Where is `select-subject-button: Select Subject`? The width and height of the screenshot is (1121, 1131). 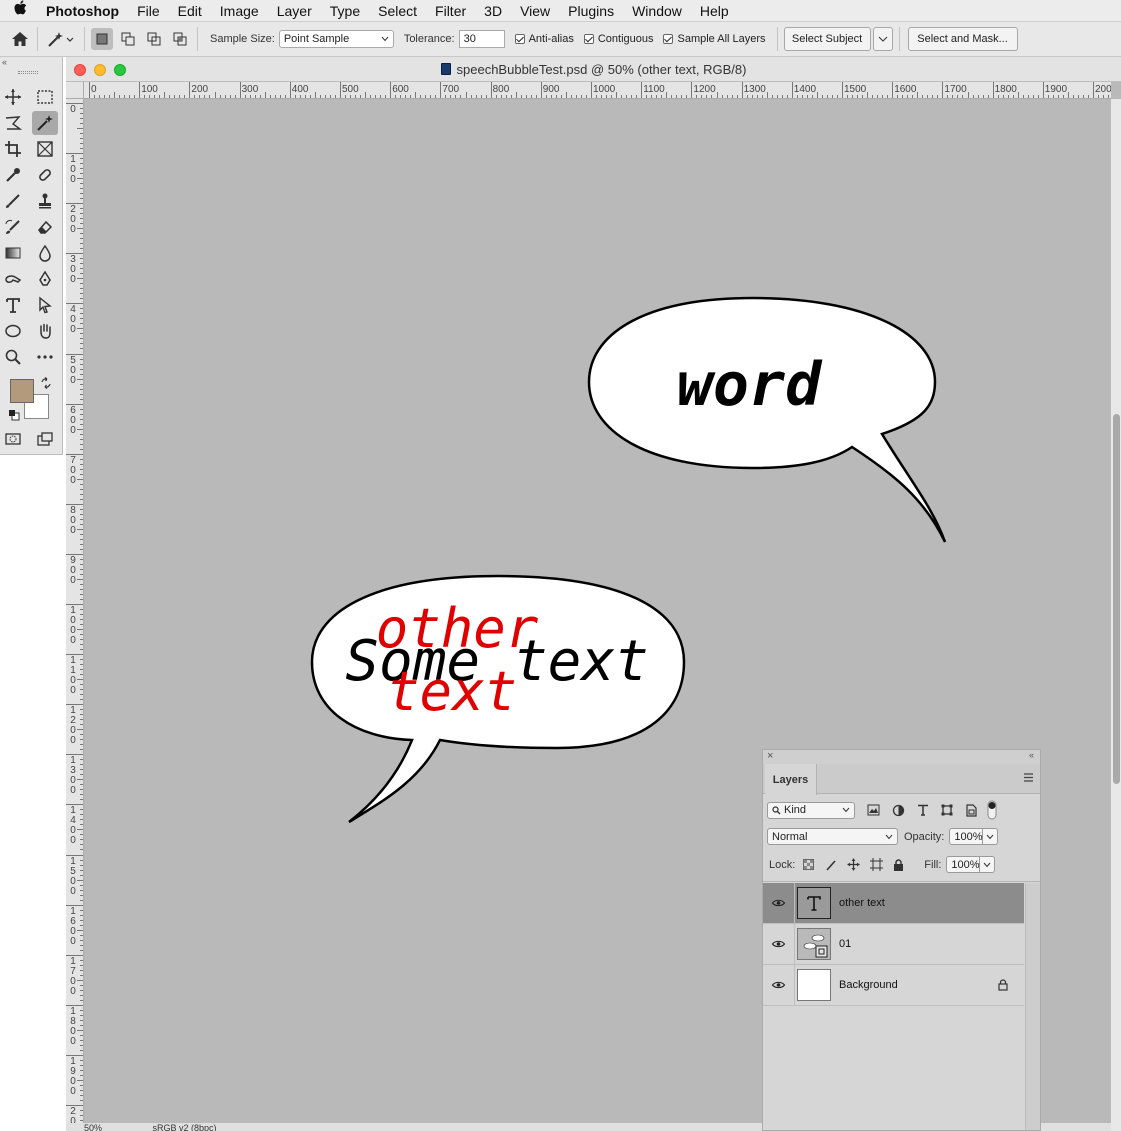
select-subject-button: Select Subject is located at coordinates (827, 39).